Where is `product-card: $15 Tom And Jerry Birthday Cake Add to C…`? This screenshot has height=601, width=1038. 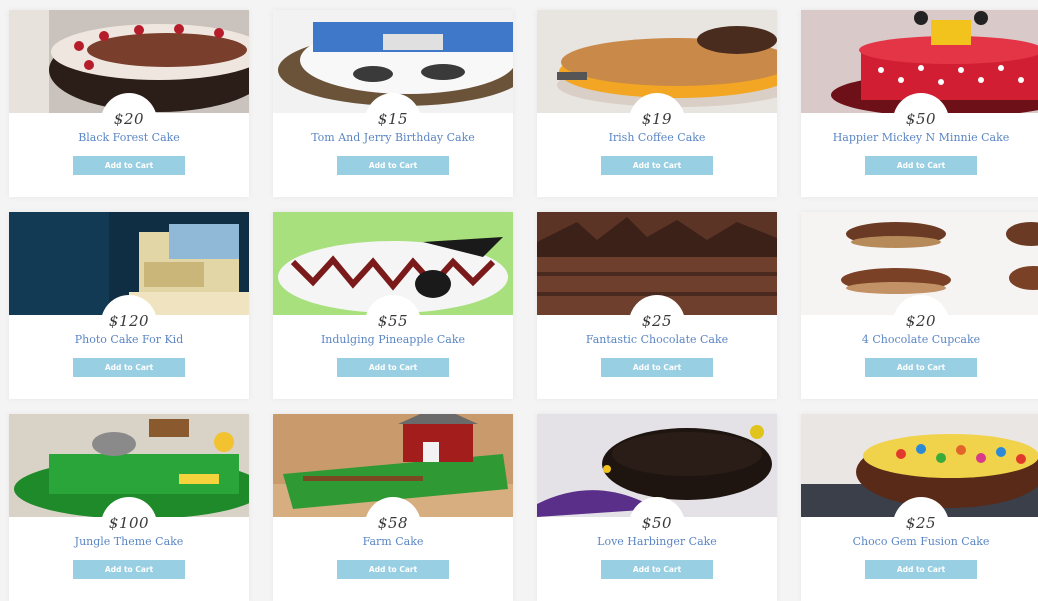
product-card: $15 Tom And Jerry Birthday Cake Add to C… is located at coordinates (393, 103).